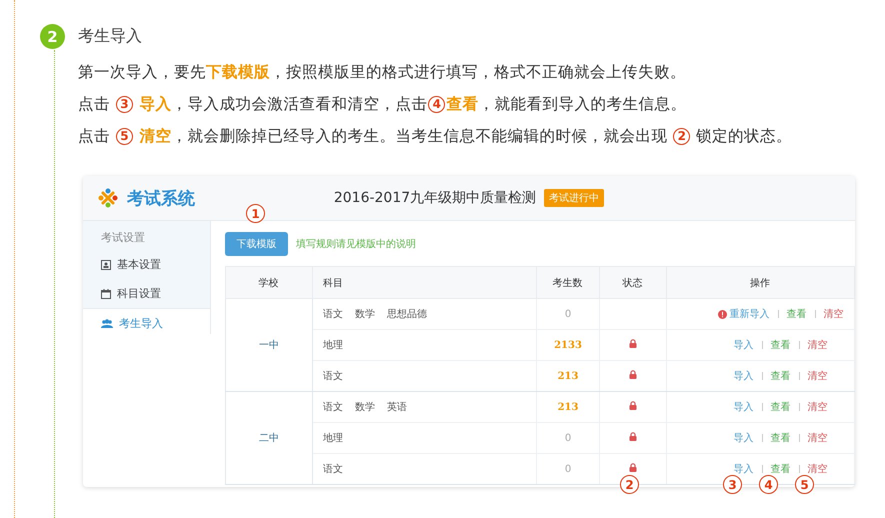 Image resolution: width=885 pixels, height=518 pixels. What do you see at coordinates (269, 345) in the screenshot?
I see `school-cell: 一中` at bounding box center [269, 345].